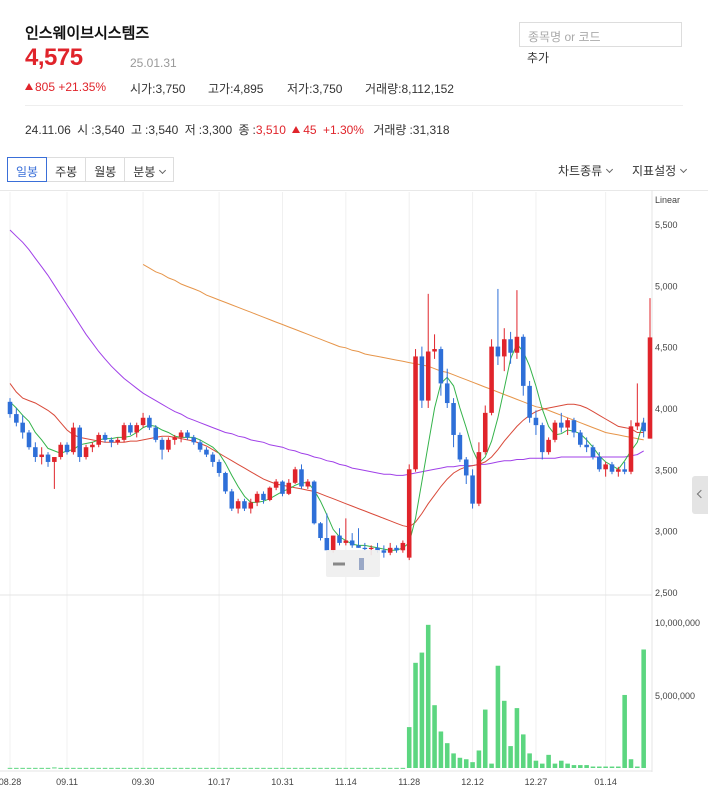 The image size is (708, 799). I want to click on scale-label: Linear, so click(667, 200).